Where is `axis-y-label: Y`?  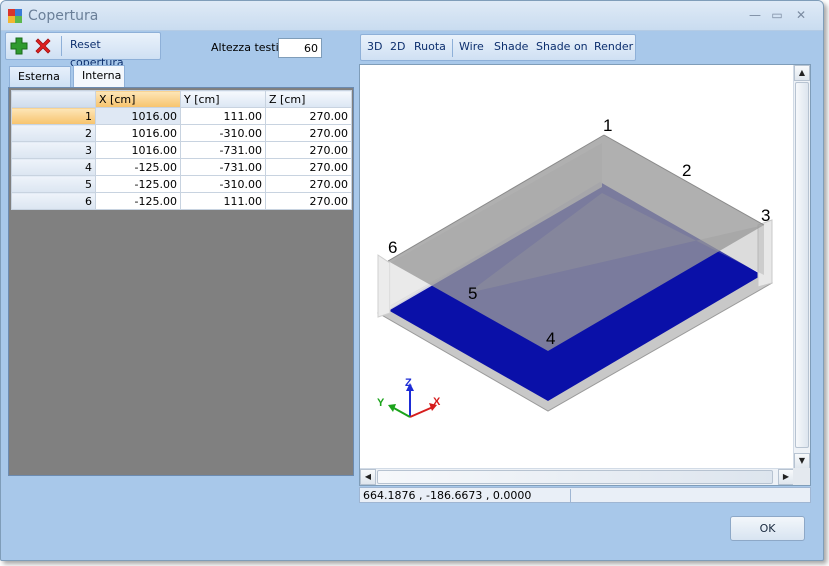 axis-y-label: Y is located at coordinates (381, 403).